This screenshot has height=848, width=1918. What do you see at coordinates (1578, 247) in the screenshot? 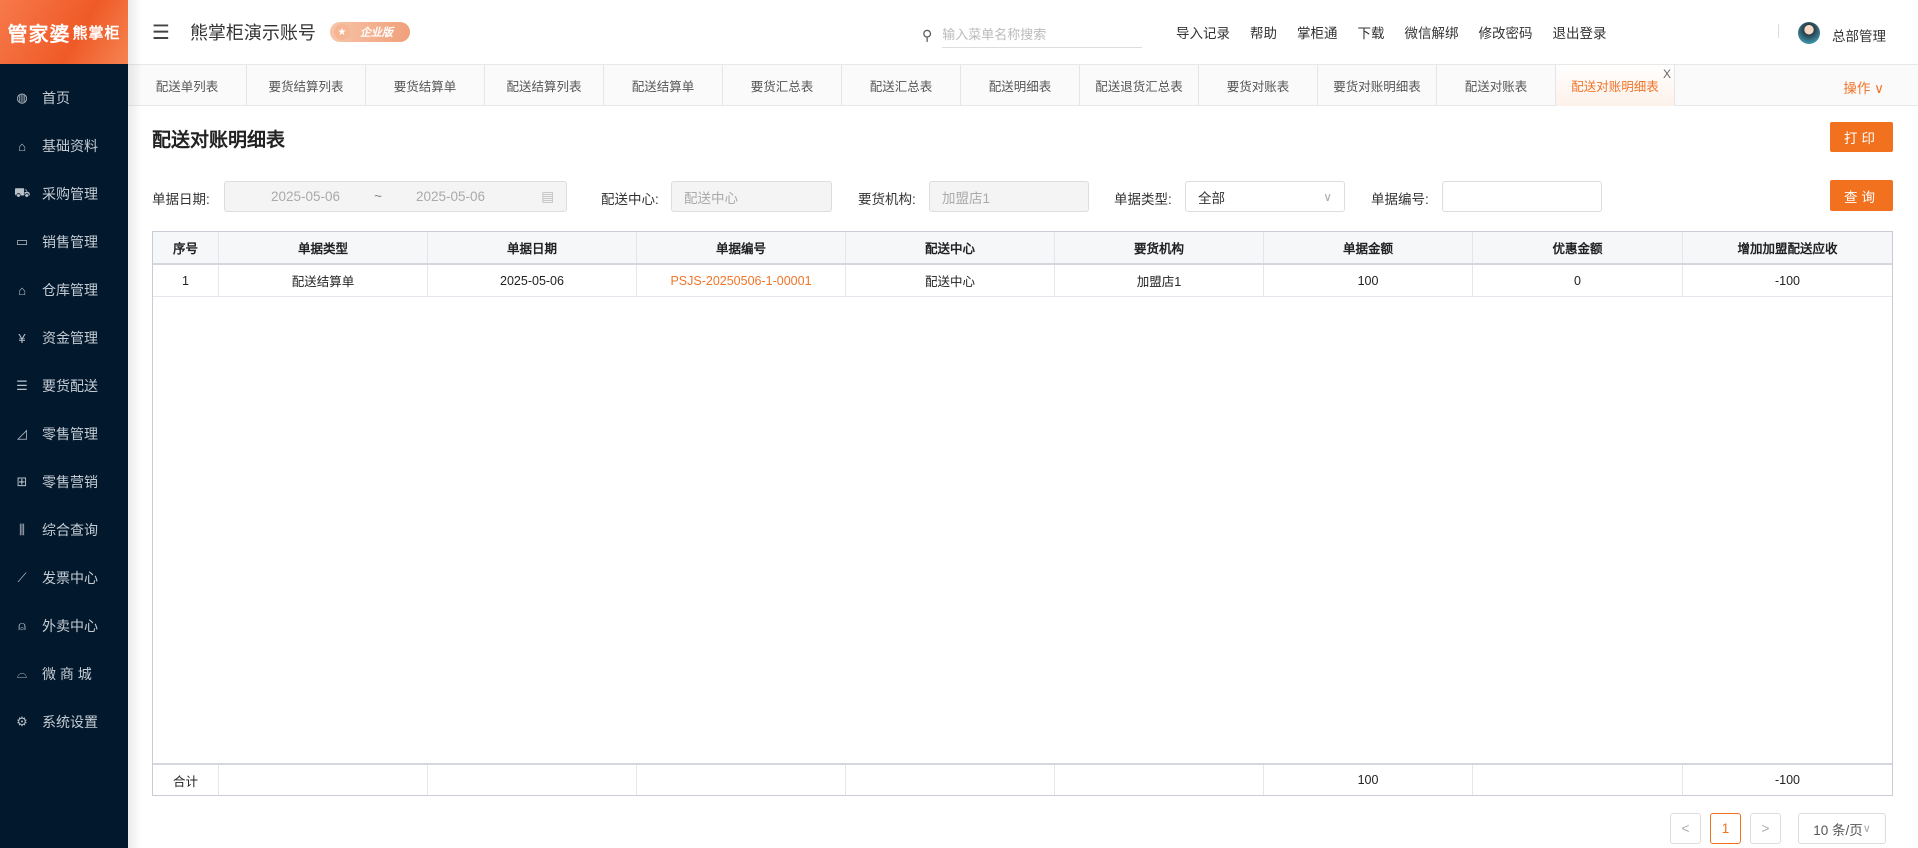
I see `table-cell: 优惠金额` at bounding box center [1578, 247].